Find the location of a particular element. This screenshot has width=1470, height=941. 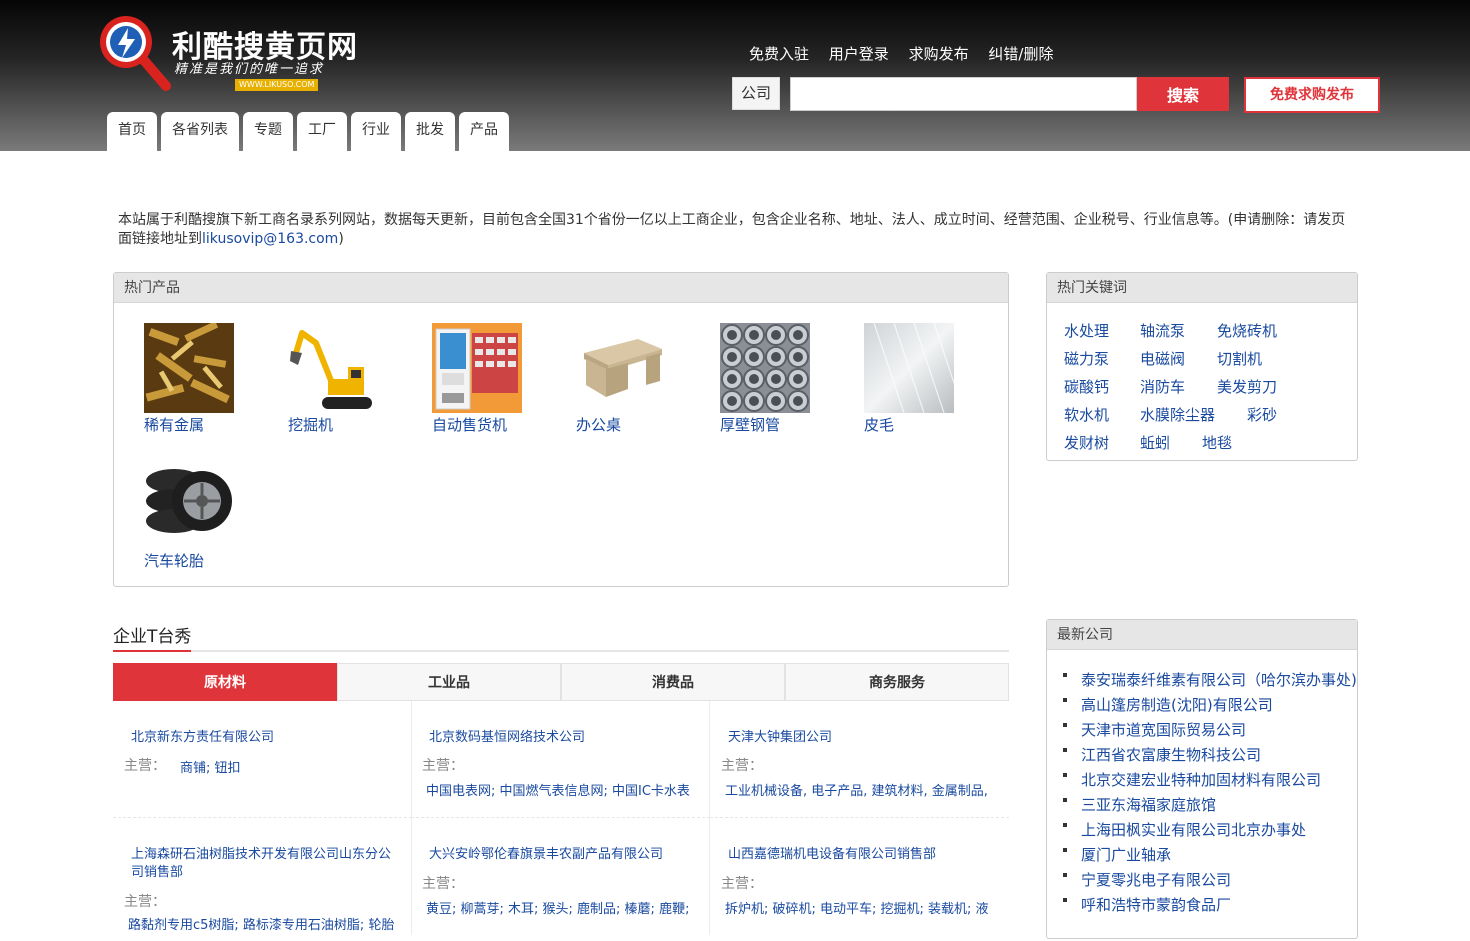

nav-products: 产品 is located at coordinates (484, 131).